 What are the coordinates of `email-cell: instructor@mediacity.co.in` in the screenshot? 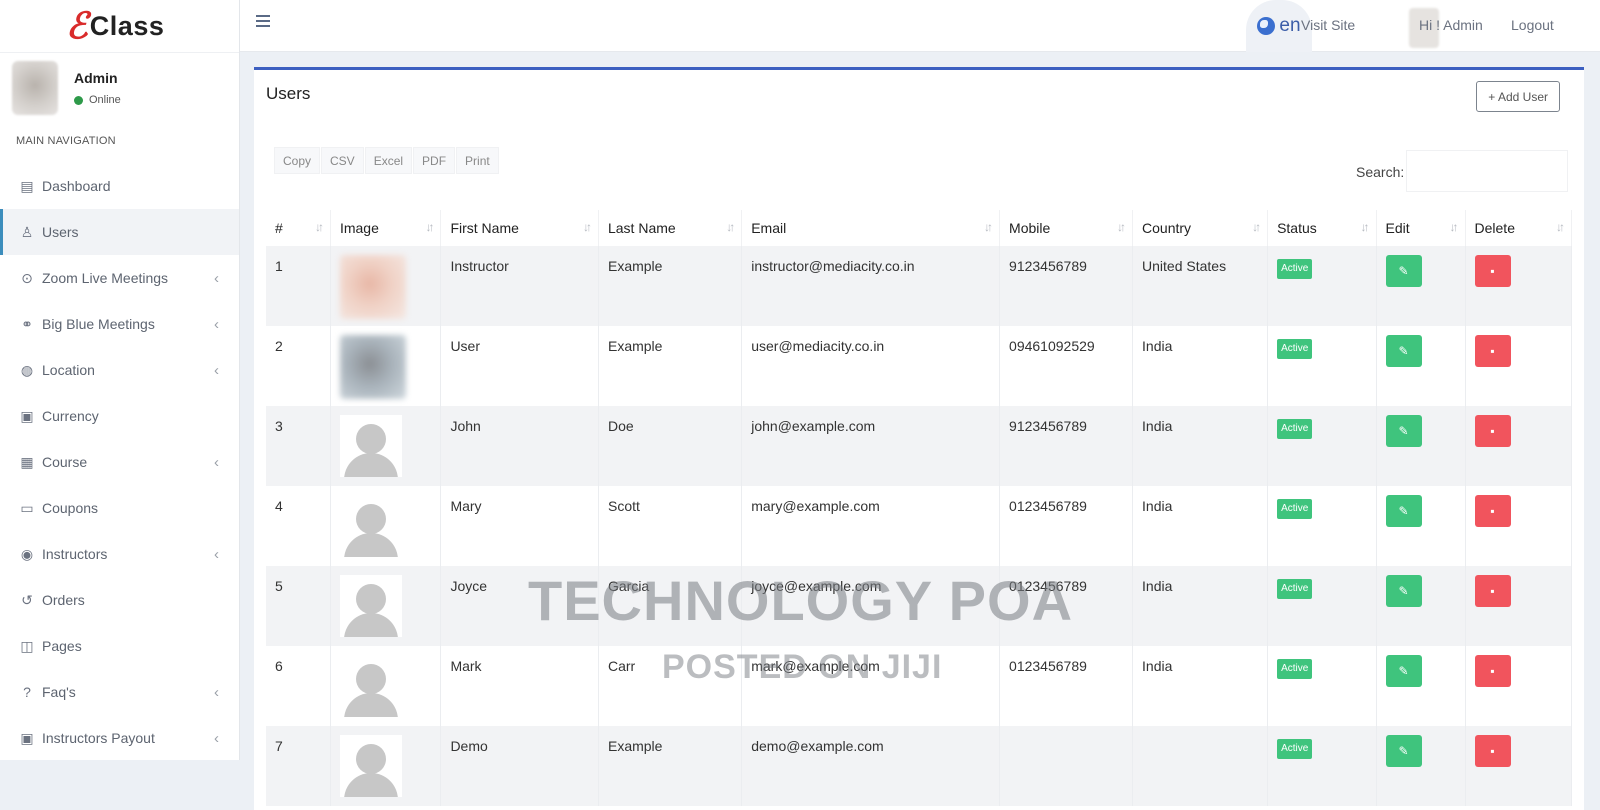 It's located at (871, 286).